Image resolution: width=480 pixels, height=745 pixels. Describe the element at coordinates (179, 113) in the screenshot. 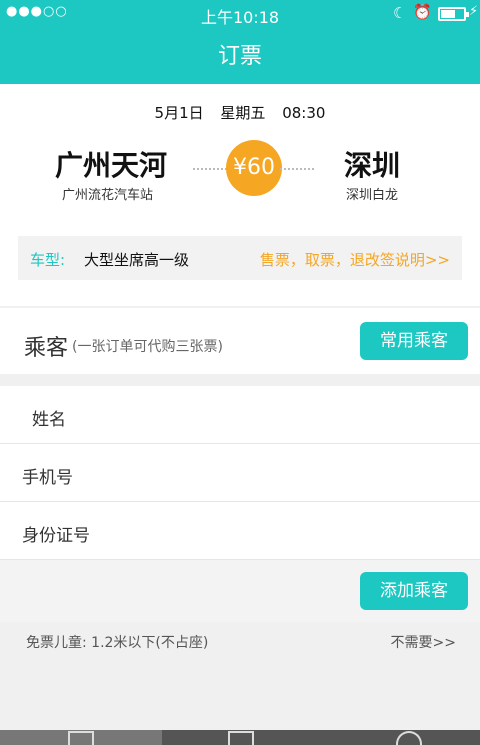

I see `departure-date: 5月1日` at that location.